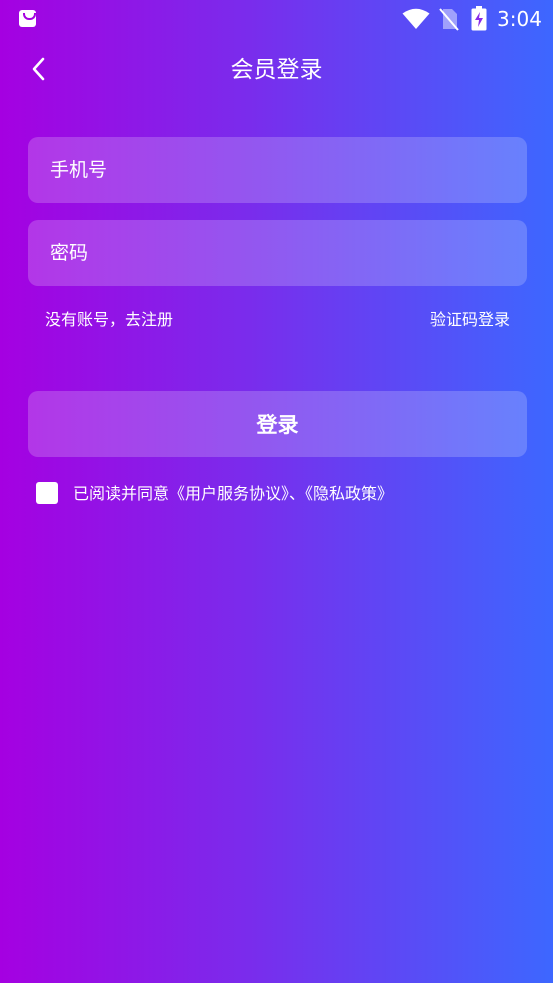 This screenshot has width=553, height=983. I want to click on no-sim-icon, so click(449, 19).